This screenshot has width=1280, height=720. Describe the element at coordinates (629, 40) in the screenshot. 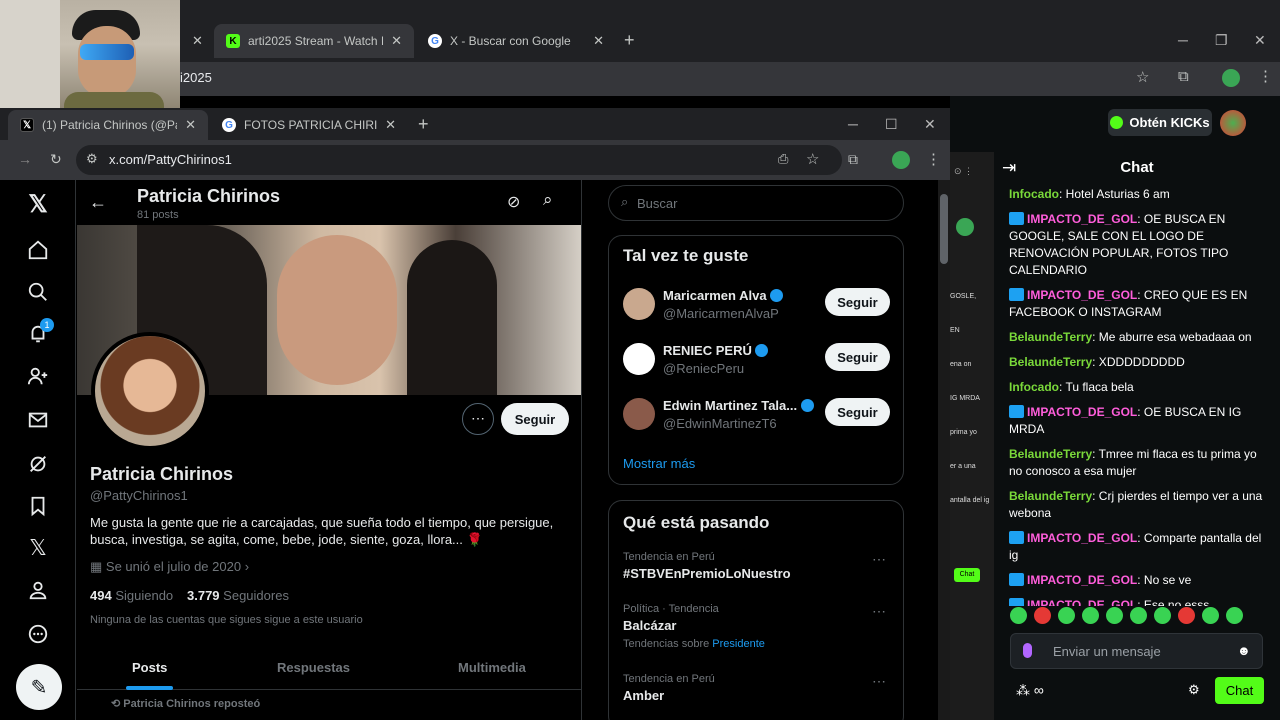

I see `new-tab-icon: +` at that location.